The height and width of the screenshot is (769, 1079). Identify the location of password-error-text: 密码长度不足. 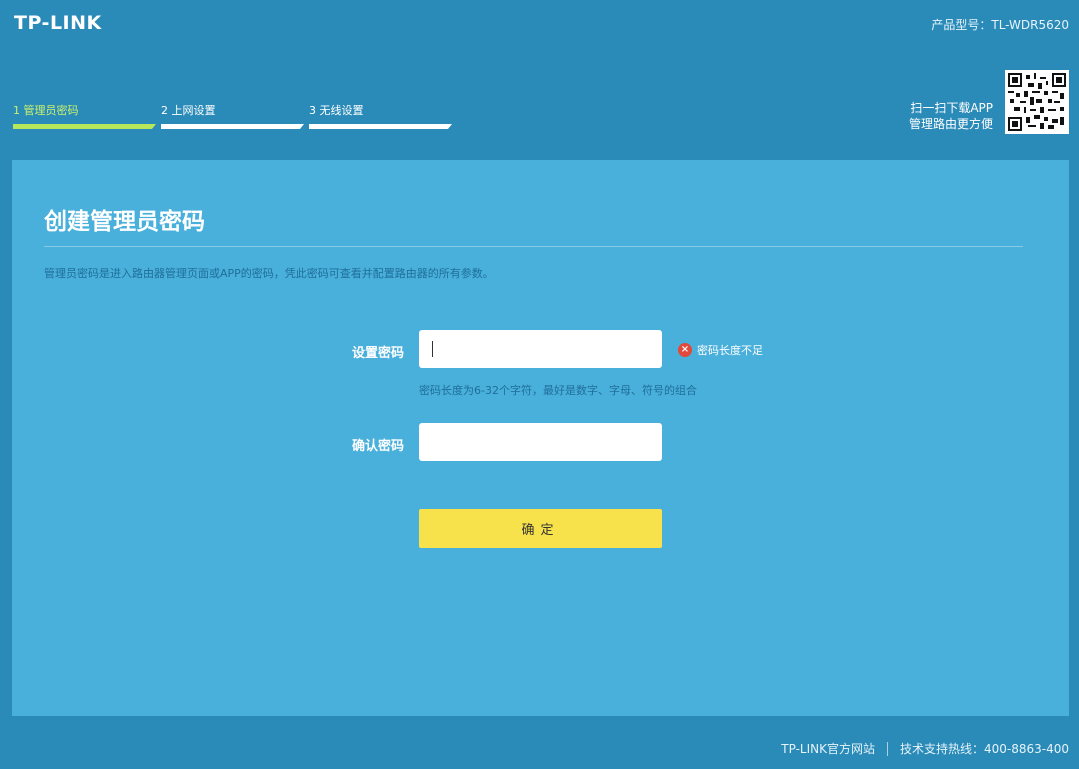
(730, 350).